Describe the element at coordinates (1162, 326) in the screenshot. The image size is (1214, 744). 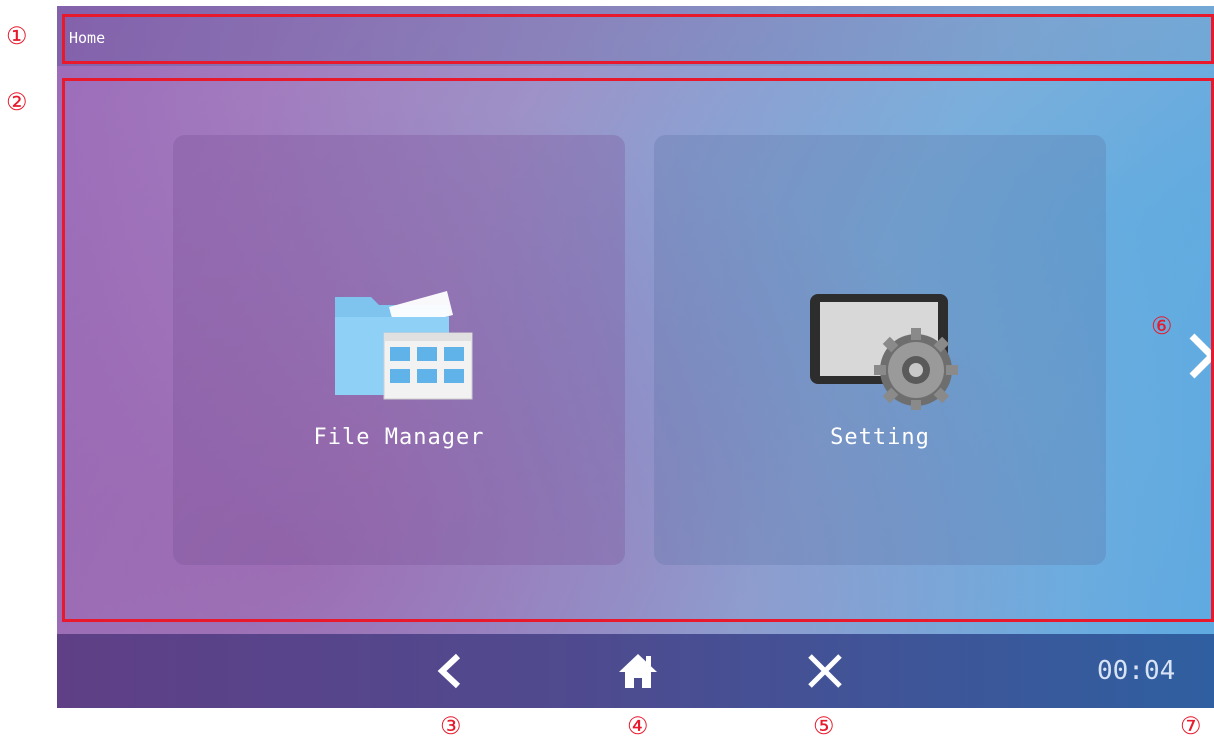
I see `annotation-number-6: ⑥` at that location.